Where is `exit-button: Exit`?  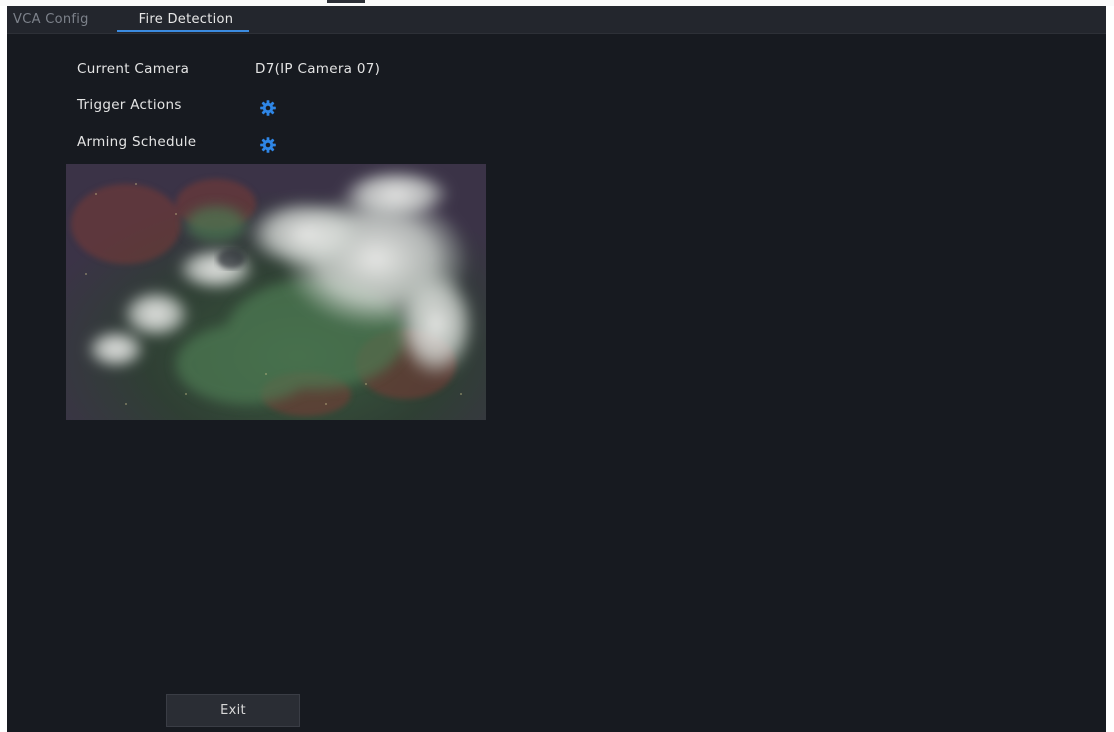 exit-button: Exit is located at coordinates (233, 710).